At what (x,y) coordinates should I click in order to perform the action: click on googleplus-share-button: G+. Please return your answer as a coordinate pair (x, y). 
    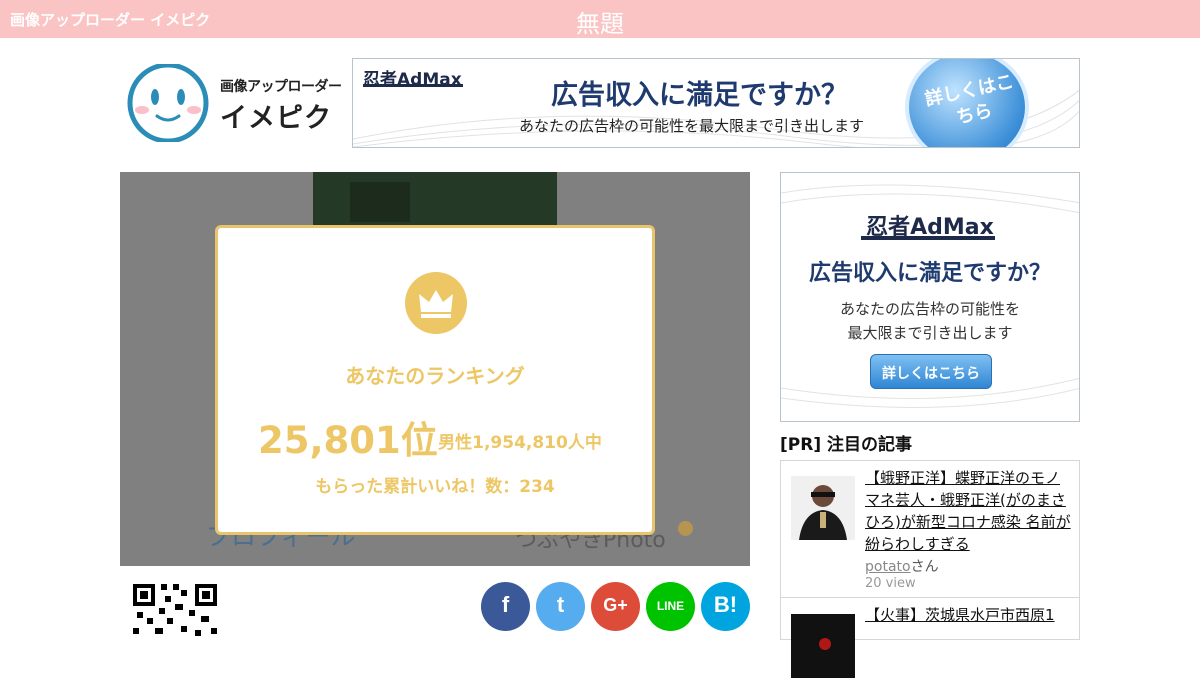
    Looking at the image, I should click on (615, 606).